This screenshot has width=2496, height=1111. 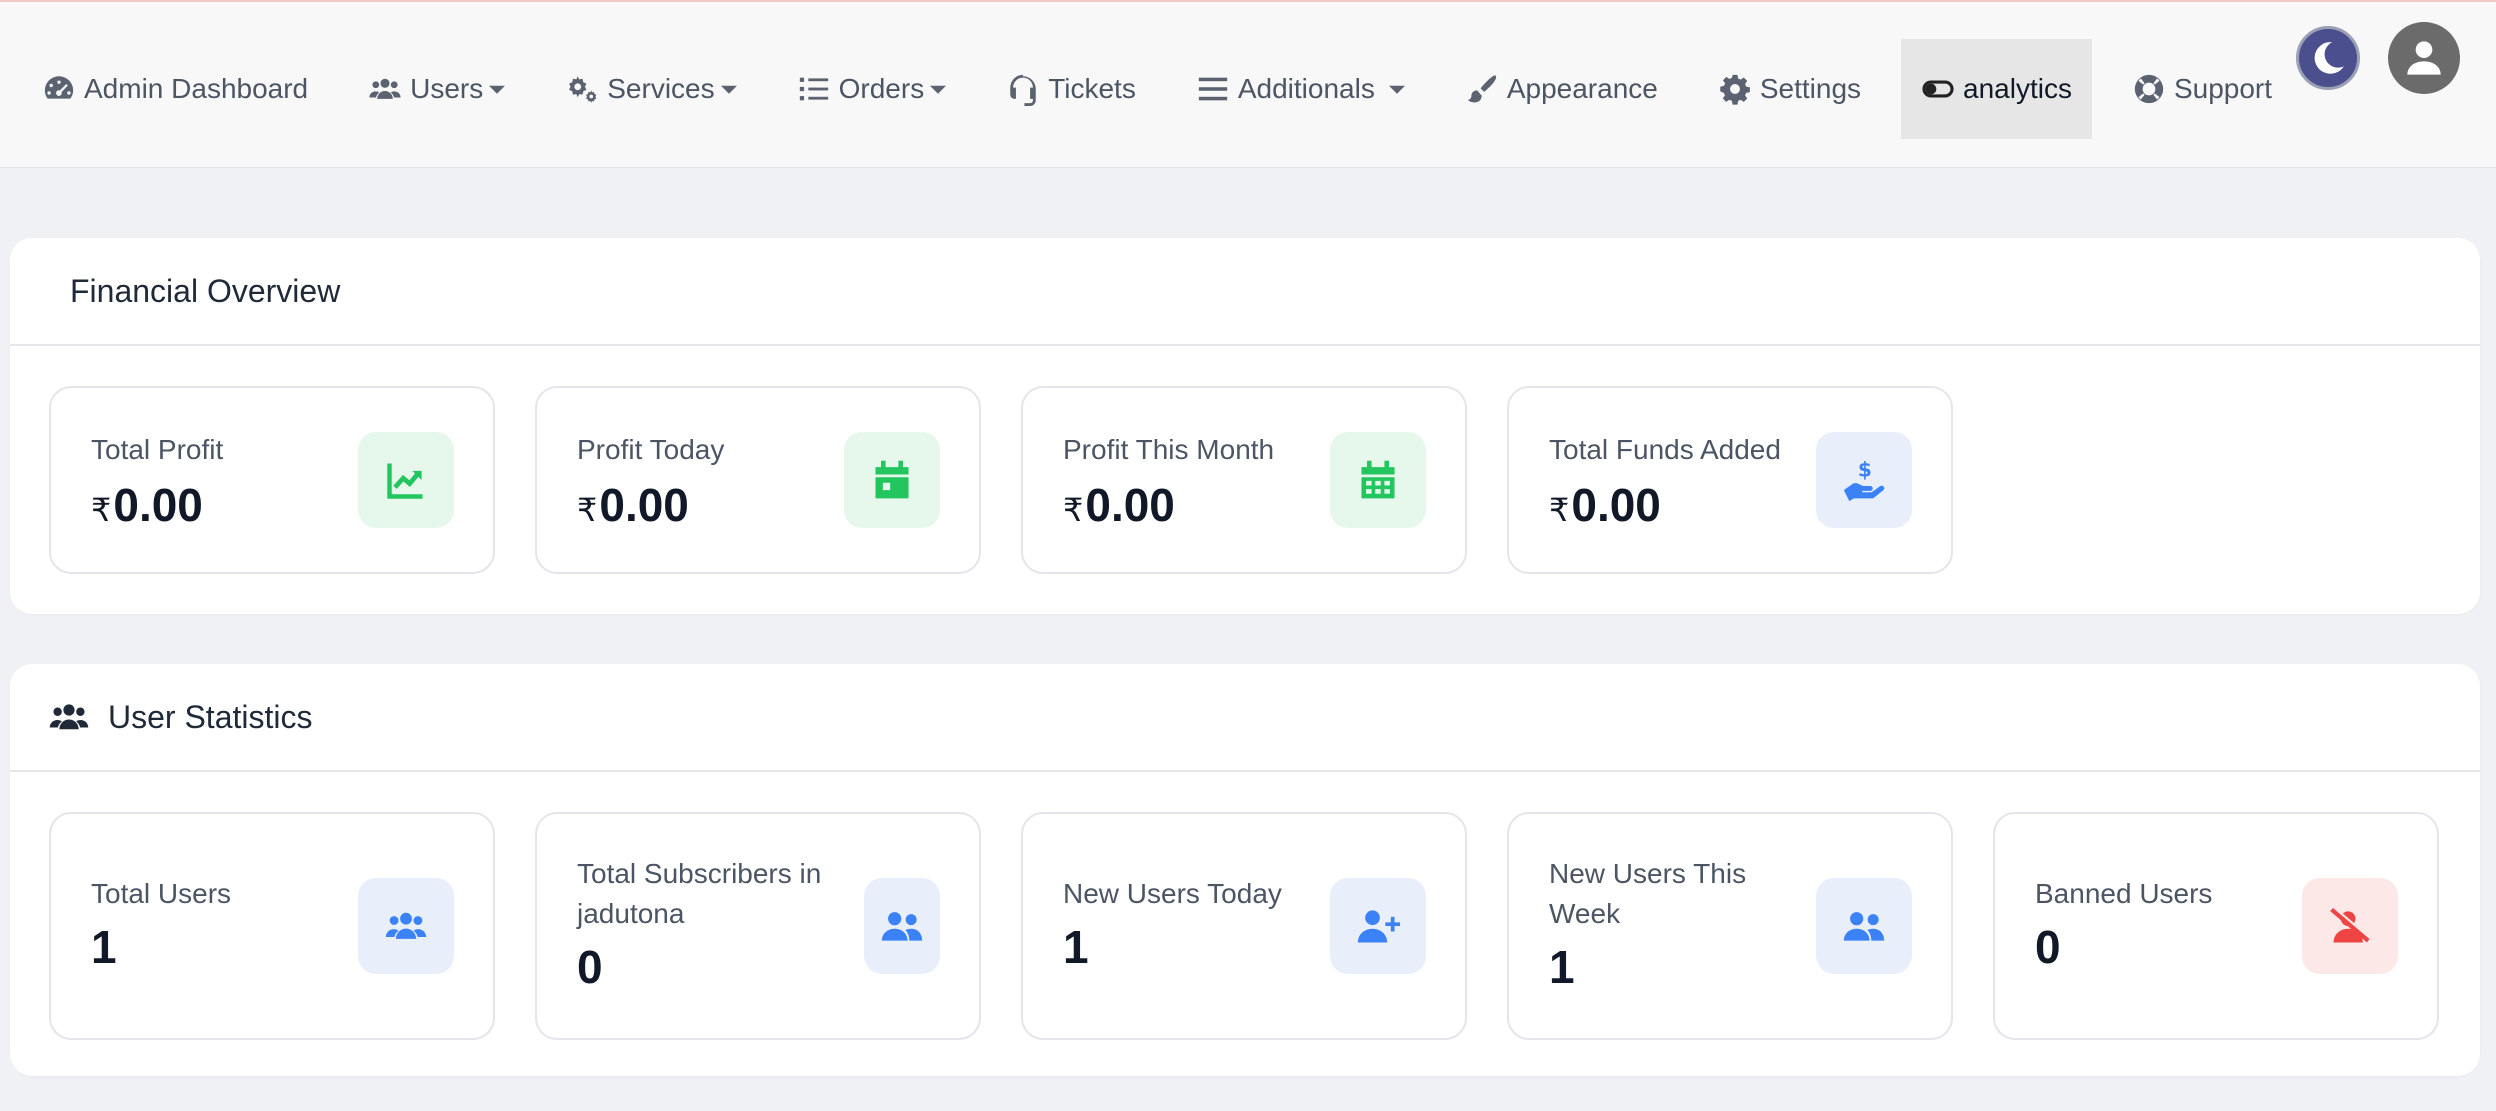 I want to click on nav-orders: Orders, so click(x=872, y=89).